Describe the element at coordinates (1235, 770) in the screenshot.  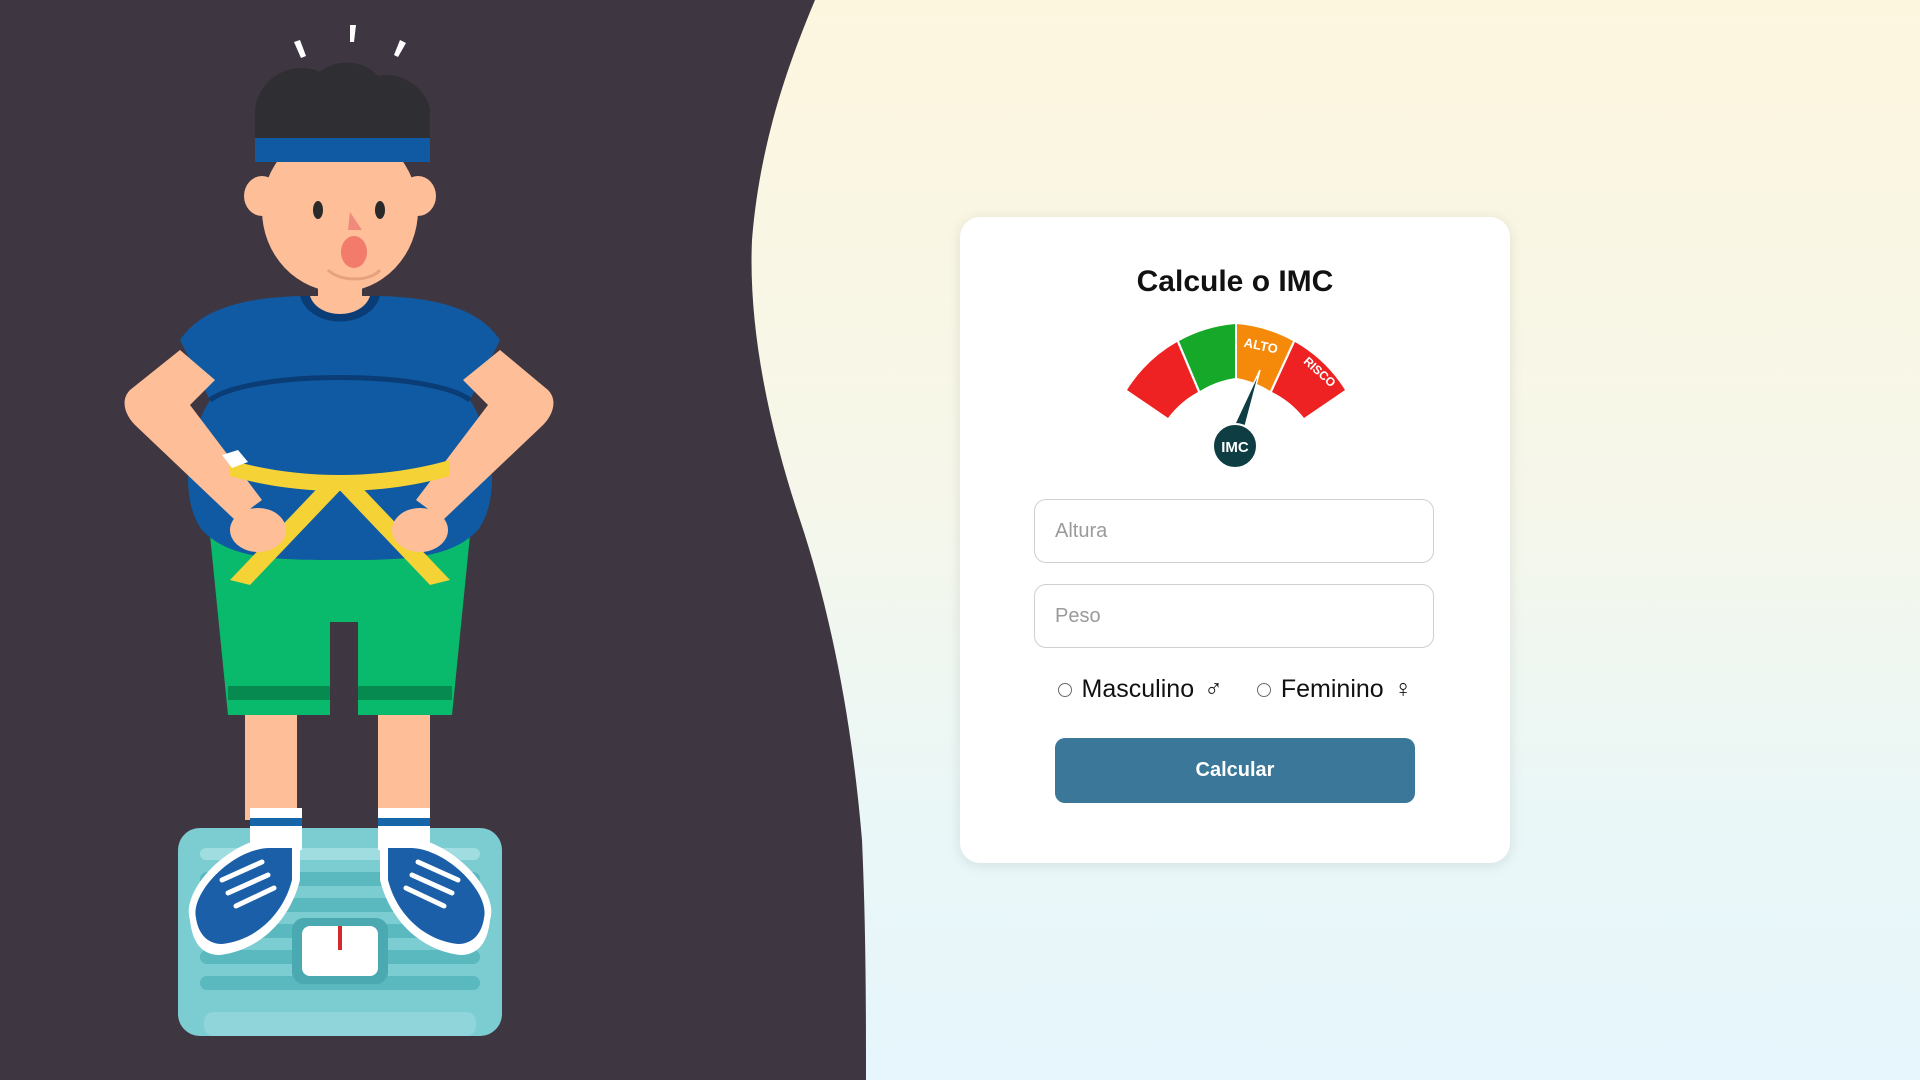
I see `calculate-button: Calcular` at that location.